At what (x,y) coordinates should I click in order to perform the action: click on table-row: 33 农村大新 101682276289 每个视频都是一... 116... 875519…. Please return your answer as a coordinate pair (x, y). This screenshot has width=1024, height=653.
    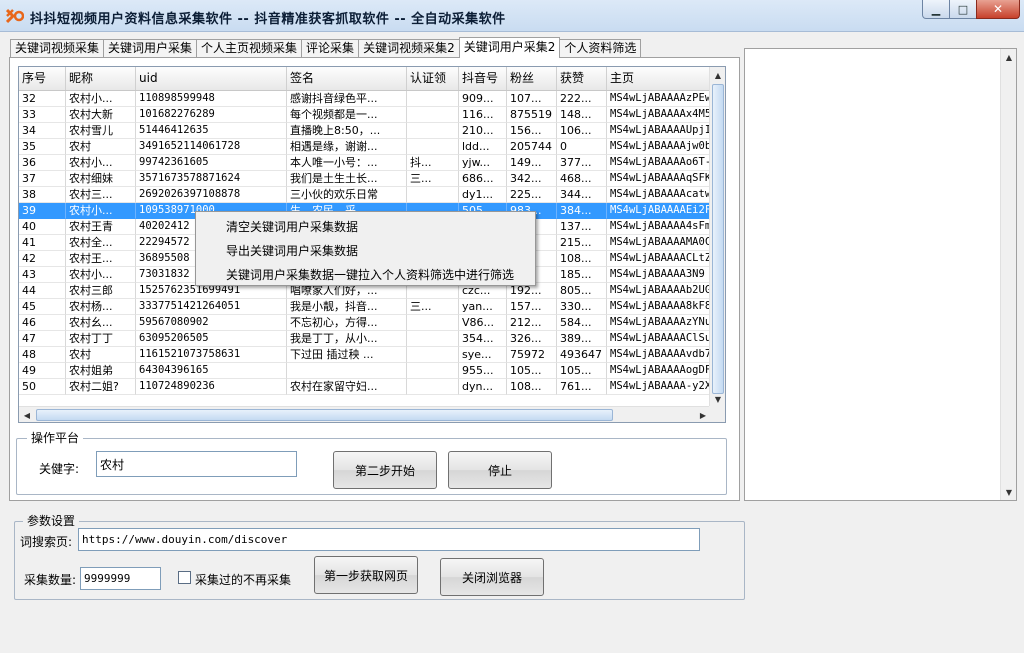
    Looking at the image, I should click on (365, 115).